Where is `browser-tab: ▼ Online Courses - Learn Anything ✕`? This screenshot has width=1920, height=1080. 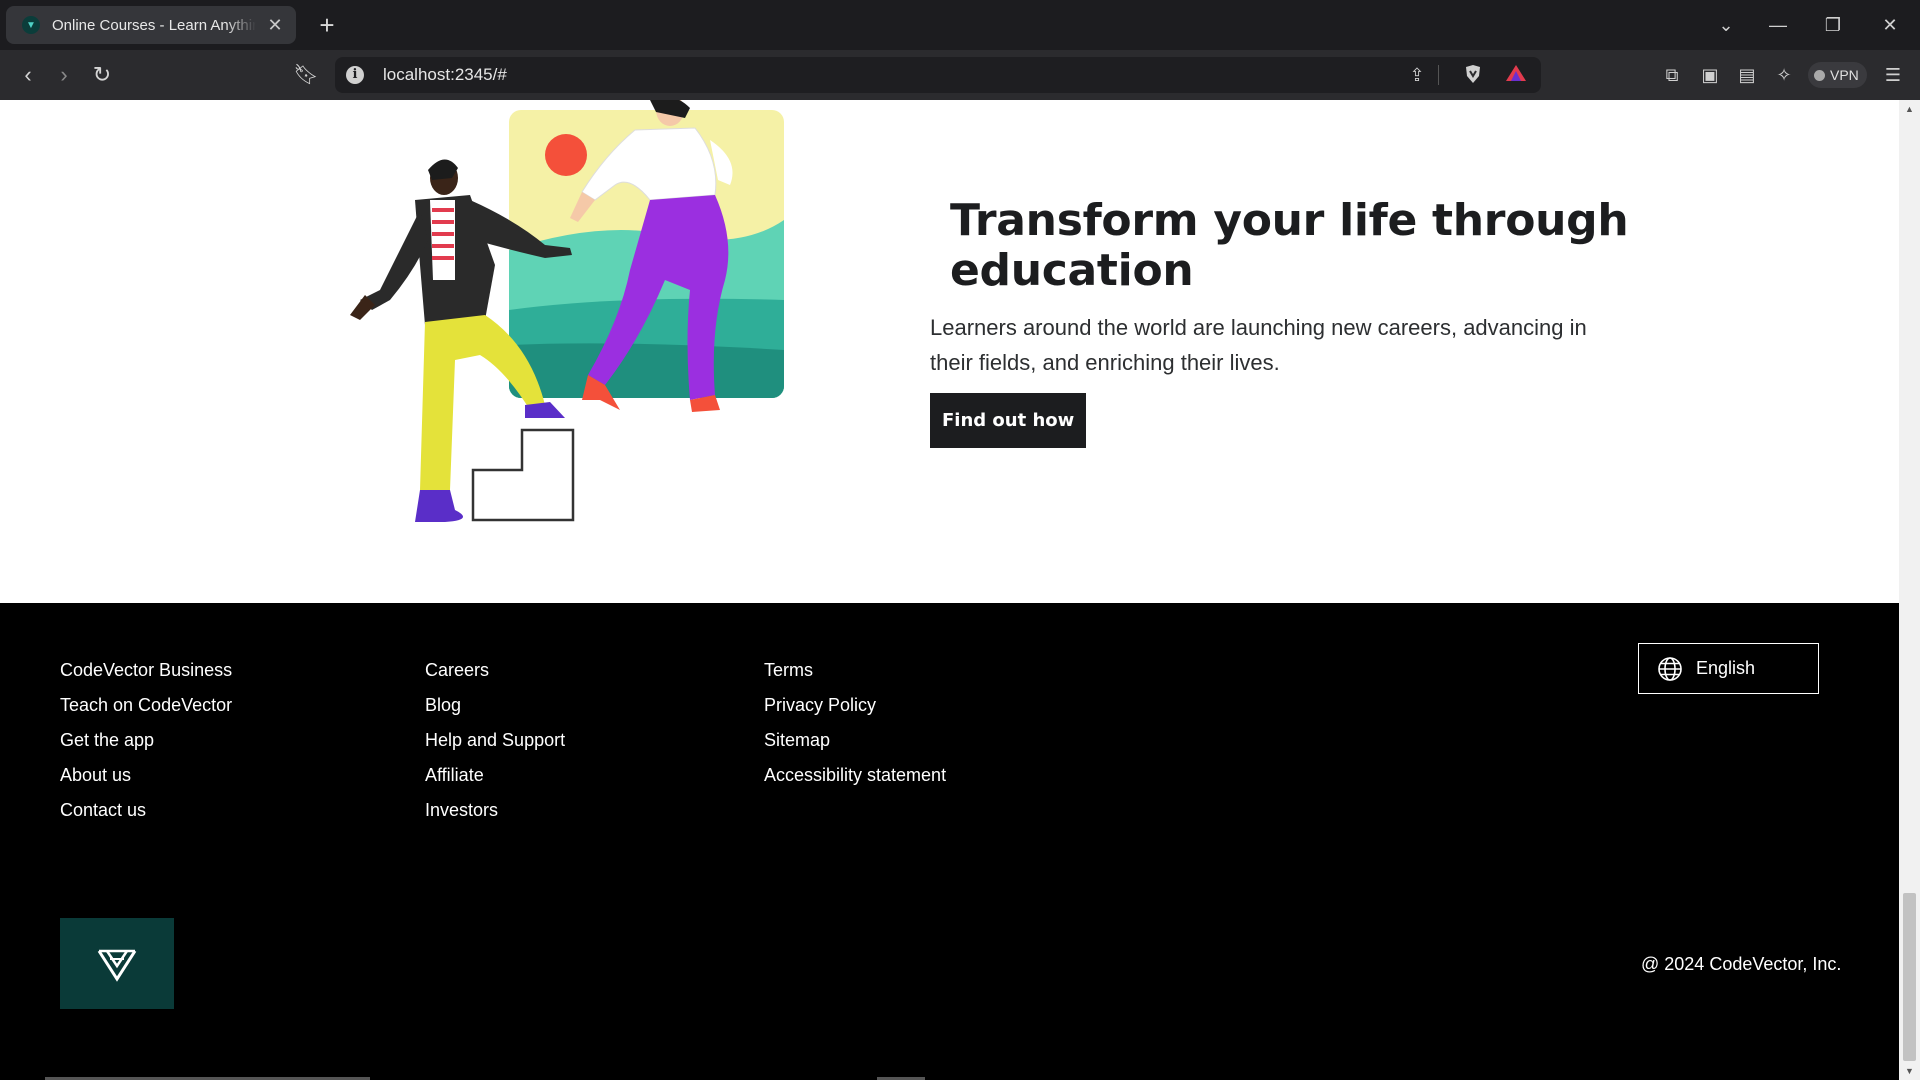
browser-tab: ▼ Online Courses - Learn Anything ✕ is located at coordinates (151, 25).